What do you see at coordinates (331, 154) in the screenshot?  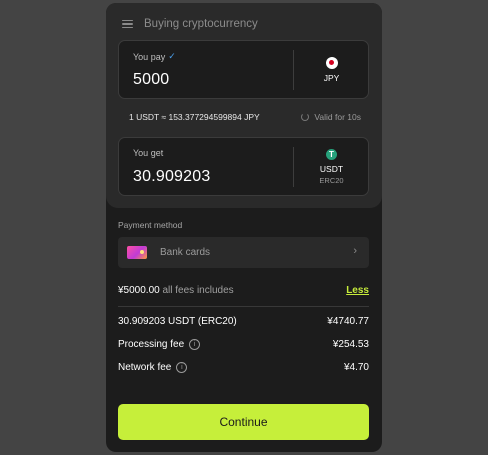 I see `tether-icon: T` at bounding box center [331, 154].